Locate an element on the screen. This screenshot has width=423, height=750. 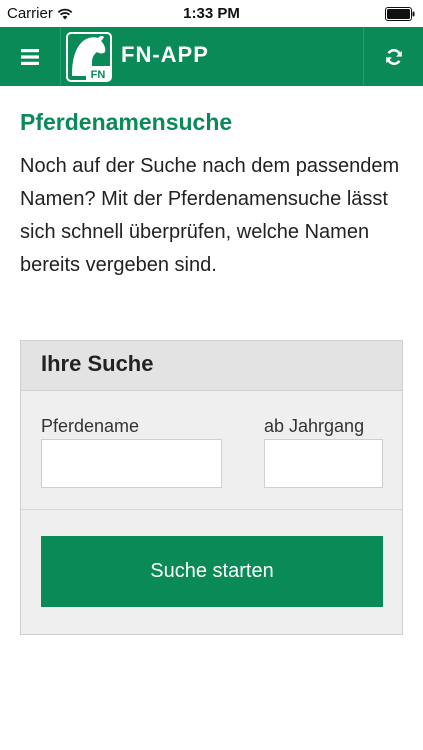
year-label: ab Jahrgang is located at coordinates (314, 426).